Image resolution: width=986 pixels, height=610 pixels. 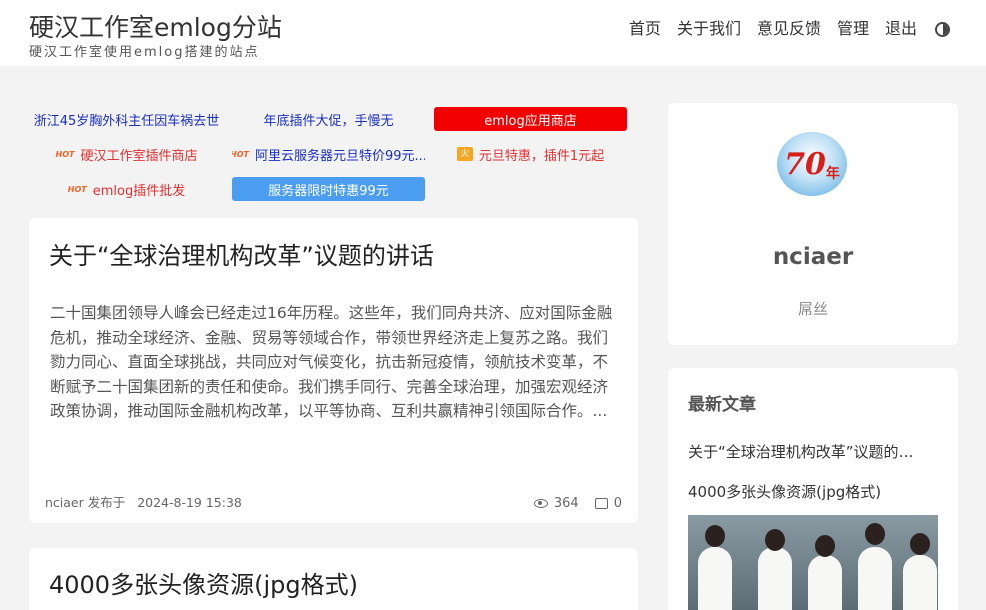 What do you see at coordinates (832, 174) in the screenshot?
I see `avatar-suffix: 年` at bounding box center [832, 174].